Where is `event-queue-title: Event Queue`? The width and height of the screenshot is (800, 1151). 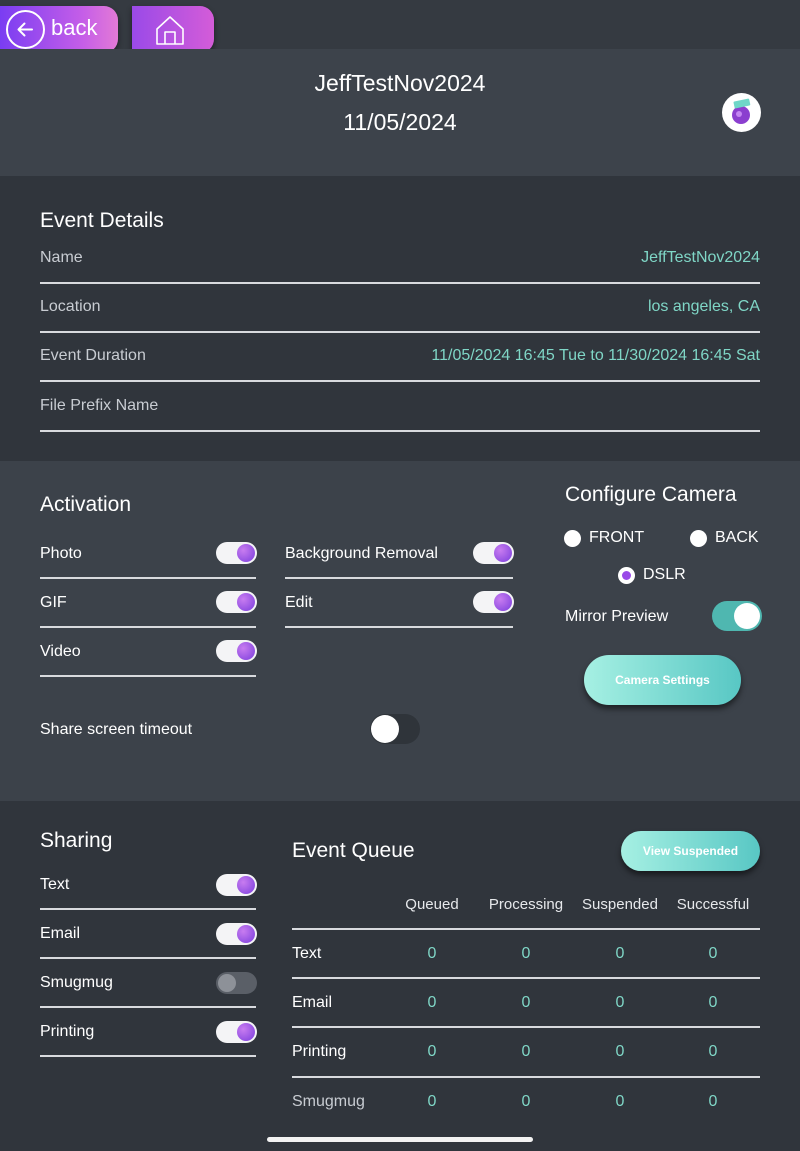 event-queue-title: Event Queue is located at coordinates (353, 850).